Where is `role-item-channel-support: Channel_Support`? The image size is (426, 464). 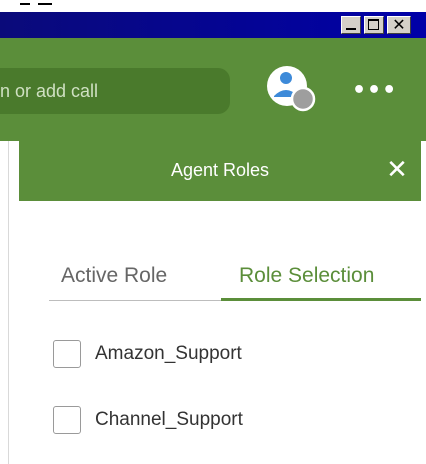 role-item-channel-support: Channel_Support is located at coordinates (203, 421).